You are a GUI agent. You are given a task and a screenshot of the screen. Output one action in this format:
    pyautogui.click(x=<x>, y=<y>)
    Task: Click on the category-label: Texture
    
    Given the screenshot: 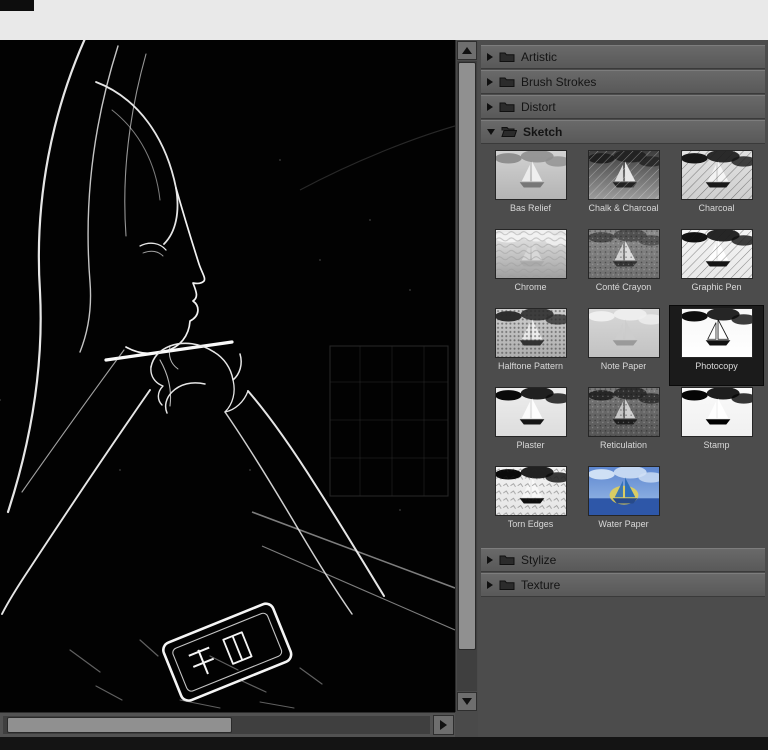 What is the action you would take?
    pyautogui.click(x=541, y=585)
    